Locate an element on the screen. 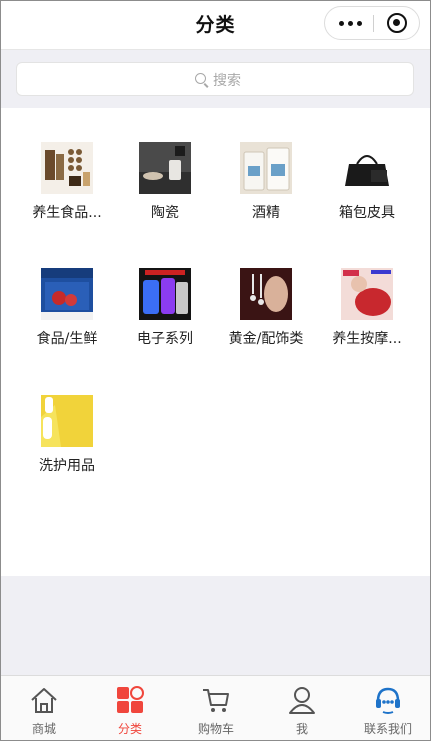  category-item: 洗护用品 is located at coordinates (67, 445).